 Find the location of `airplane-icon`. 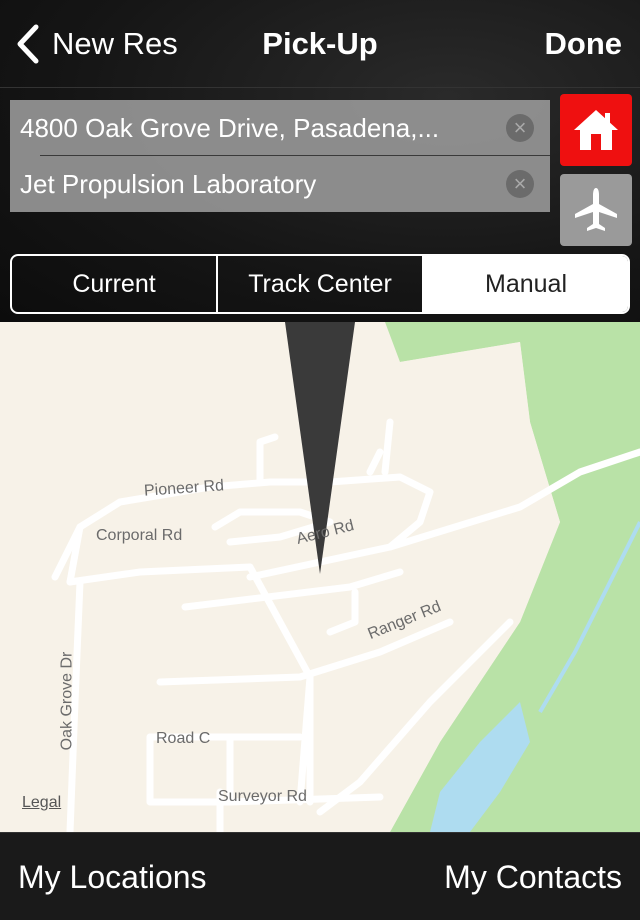

airplane-icon is located at coordinates (596, 209).